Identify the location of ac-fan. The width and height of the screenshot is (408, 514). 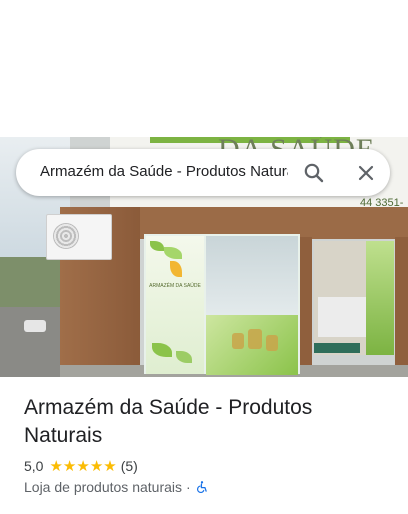
(66, 236).